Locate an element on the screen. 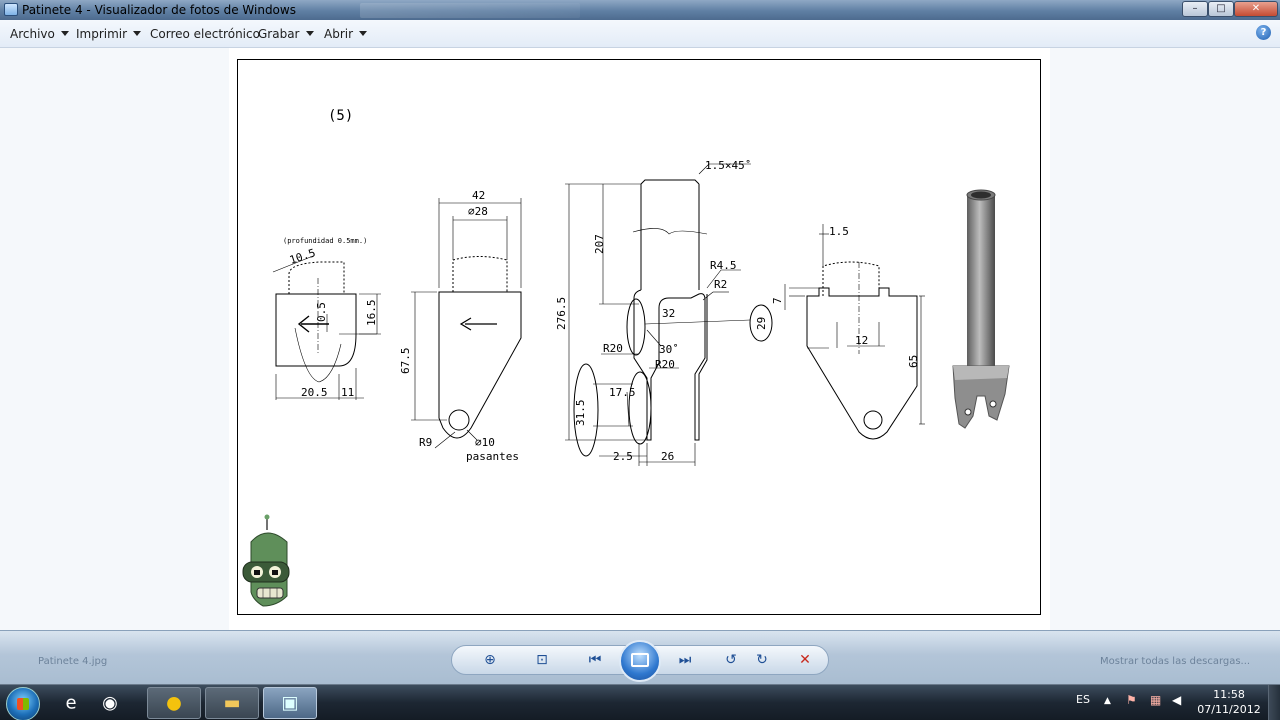 The width and height of the screenshot is (1280, 720). menu-imprimir: Imprimir is located at coordinates (109, 34).